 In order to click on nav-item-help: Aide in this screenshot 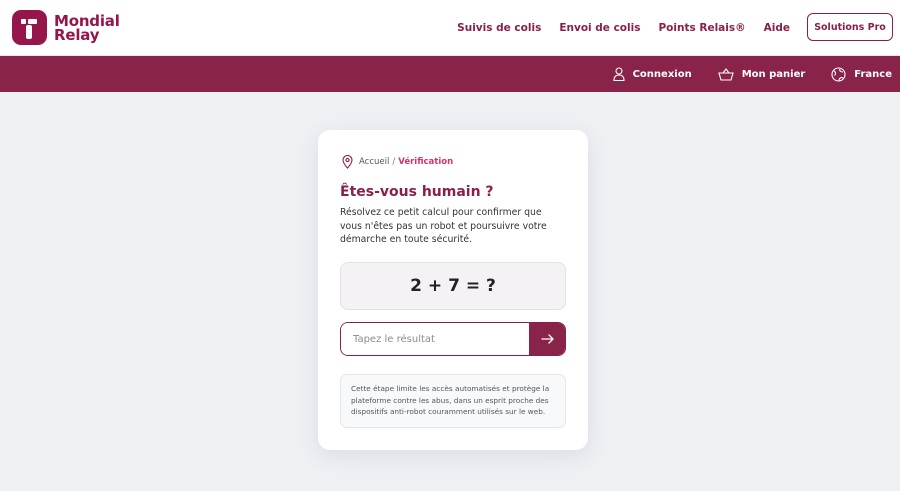, I will do `click(777, 28)`.